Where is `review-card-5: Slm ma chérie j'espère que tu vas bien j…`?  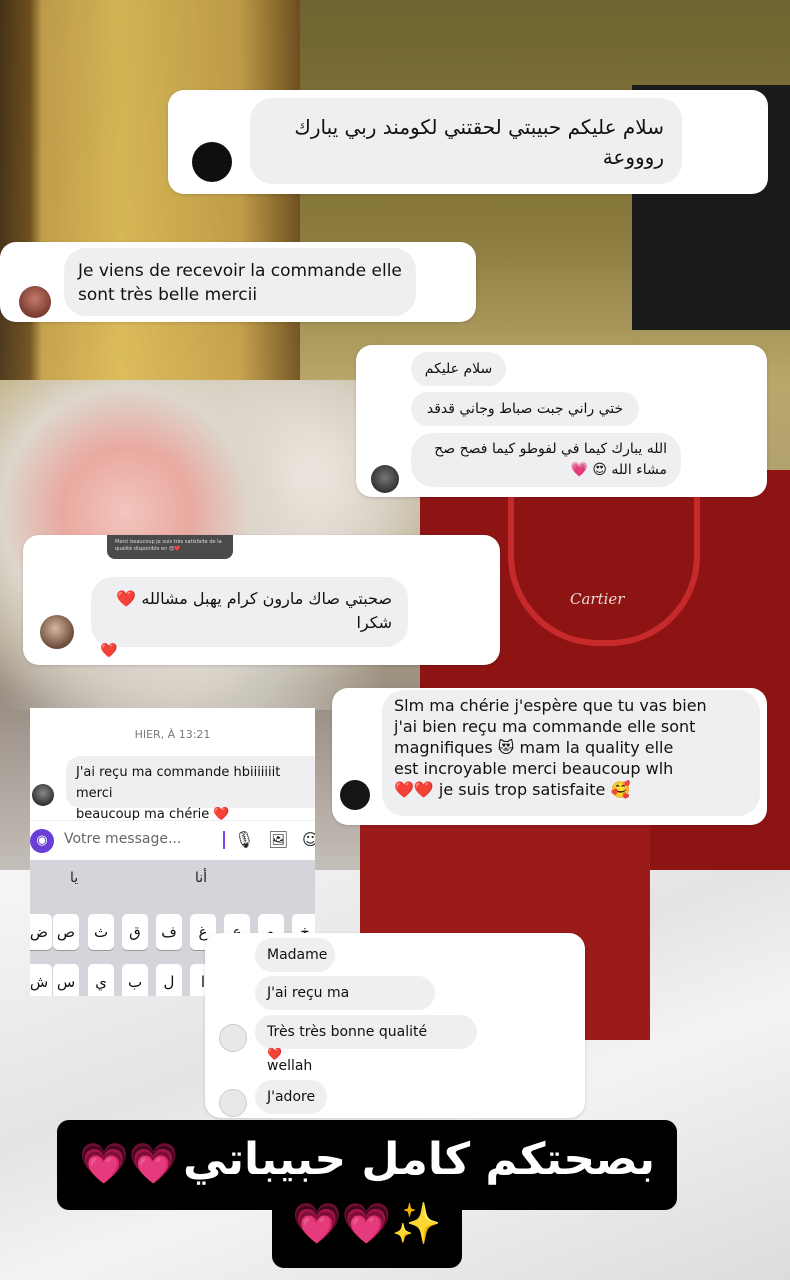 review-card-5: Slm ma chérie j'espère que tu vas bien j… is located at coordinates (549, 756).